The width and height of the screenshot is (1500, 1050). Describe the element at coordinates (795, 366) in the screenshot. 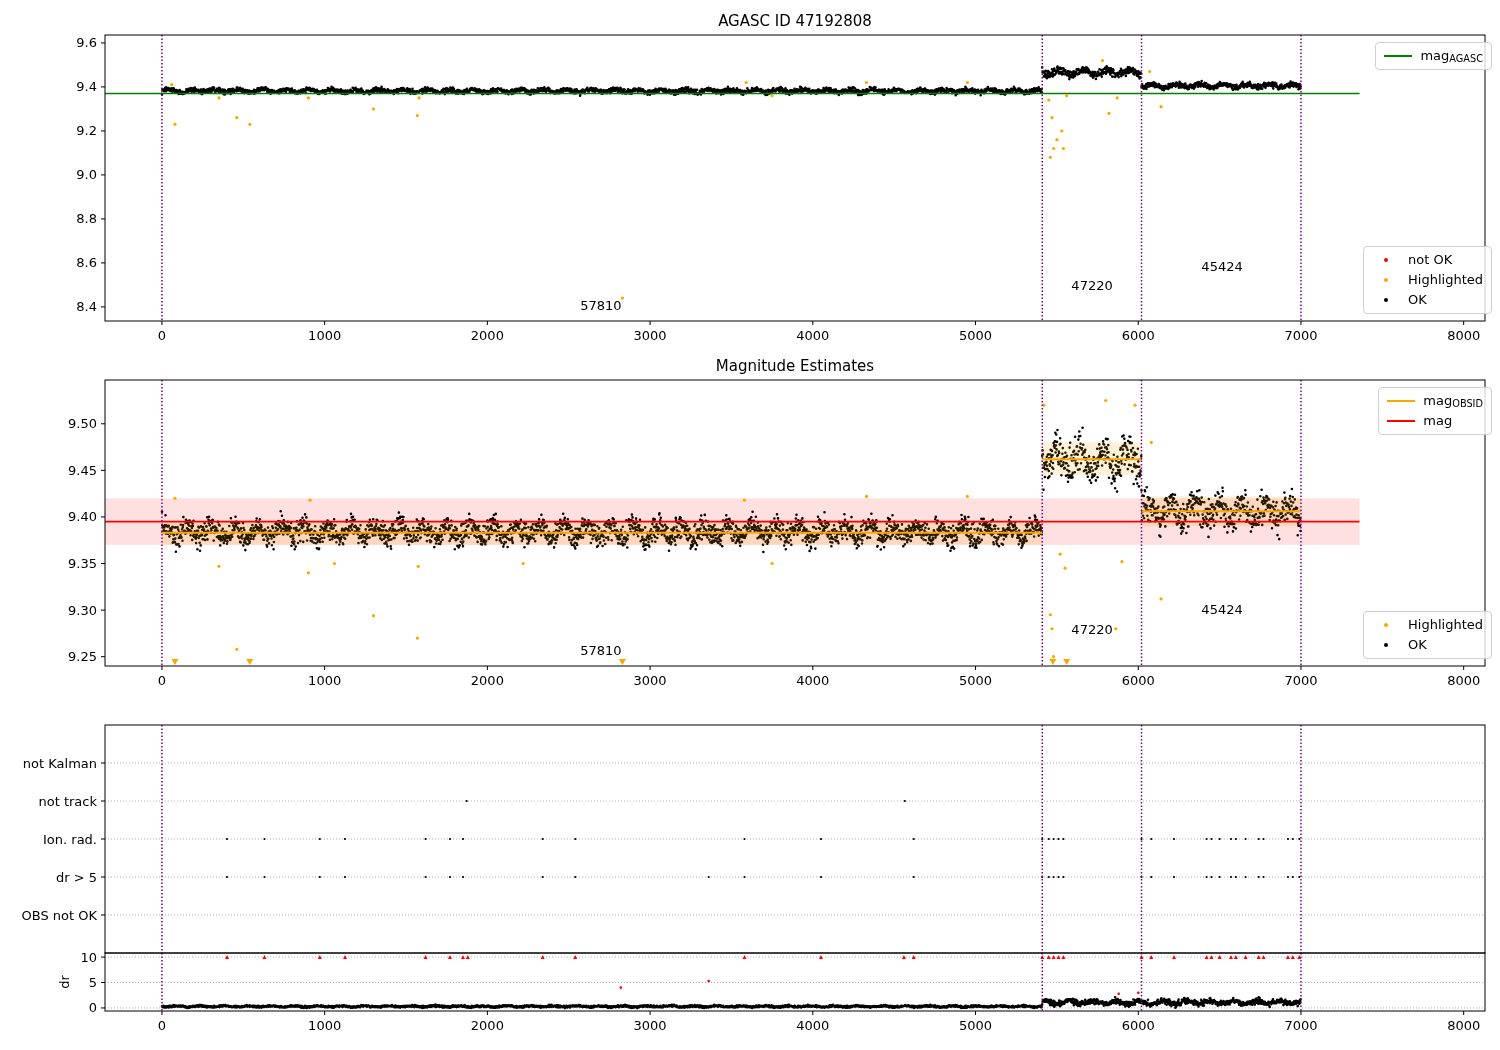

I see `chart-title: Magnitude Estimates` at that location.